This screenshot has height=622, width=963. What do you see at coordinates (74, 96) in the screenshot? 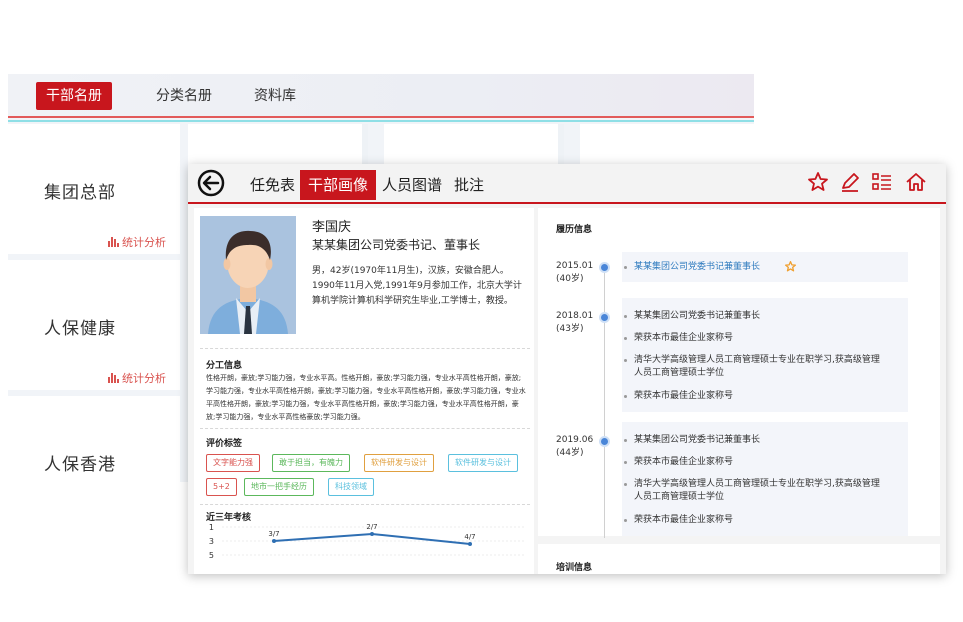
I see `tab-cadre-roster: 干部名册` at bounding box center [74, 96].